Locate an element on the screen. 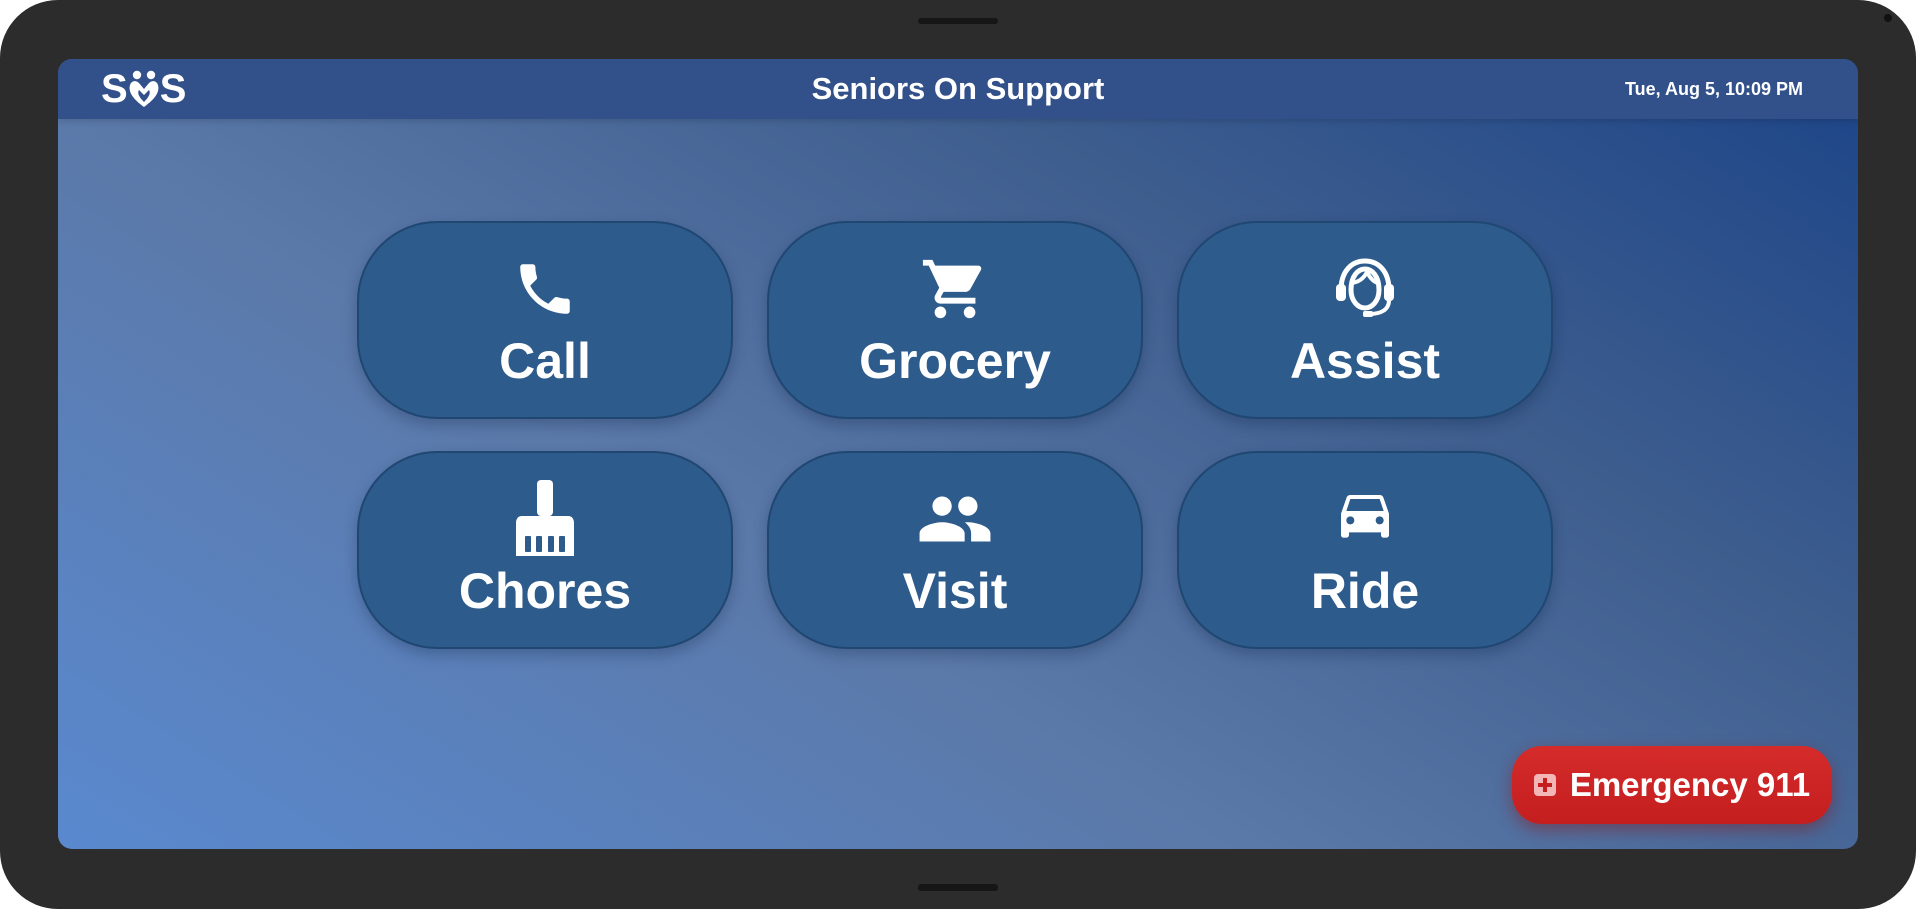 Image resolution: width=1916 pixels, height=909 pixels. camera-lens is located at coordinates (1888, 18).